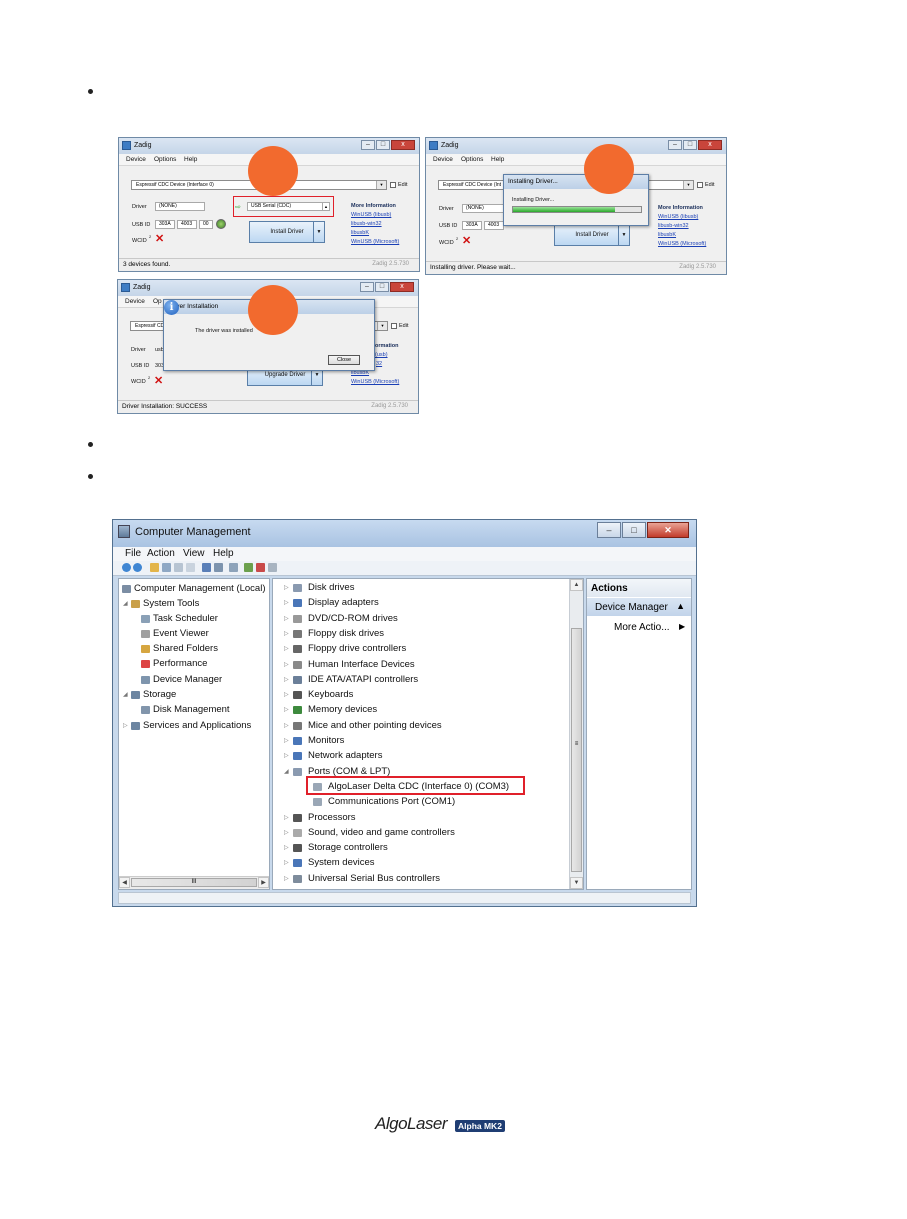 The image size is (907, 1219). I want to click on tree-item-device-manager: Device Manager, so click(181, 679).